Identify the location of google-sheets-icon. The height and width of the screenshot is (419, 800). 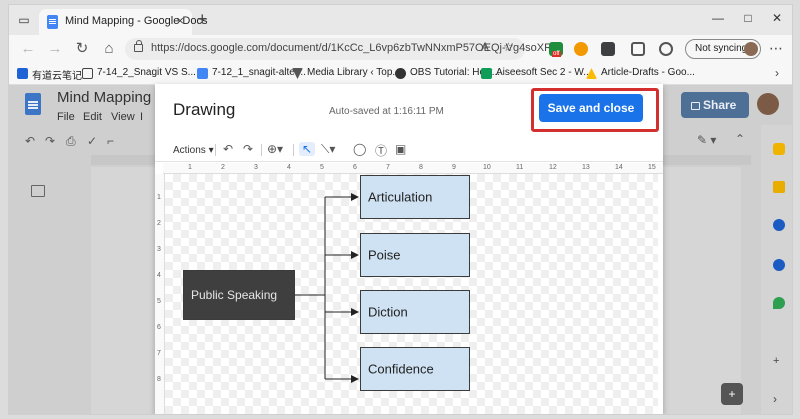
(486, 73).